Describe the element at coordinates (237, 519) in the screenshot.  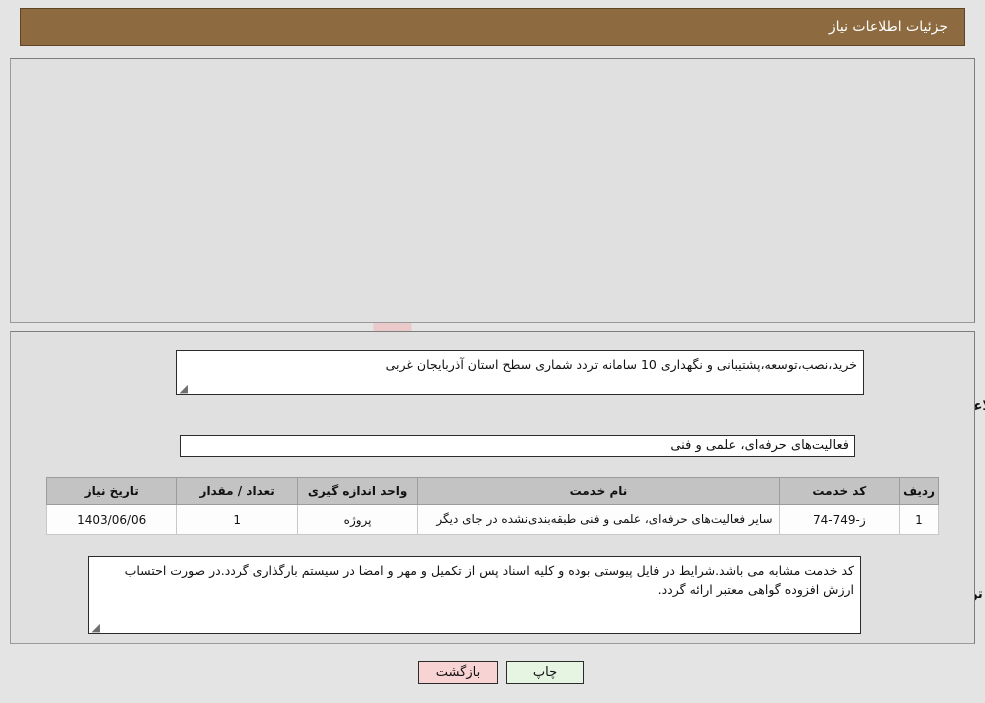
I see `cell-qty: 1` at that location.